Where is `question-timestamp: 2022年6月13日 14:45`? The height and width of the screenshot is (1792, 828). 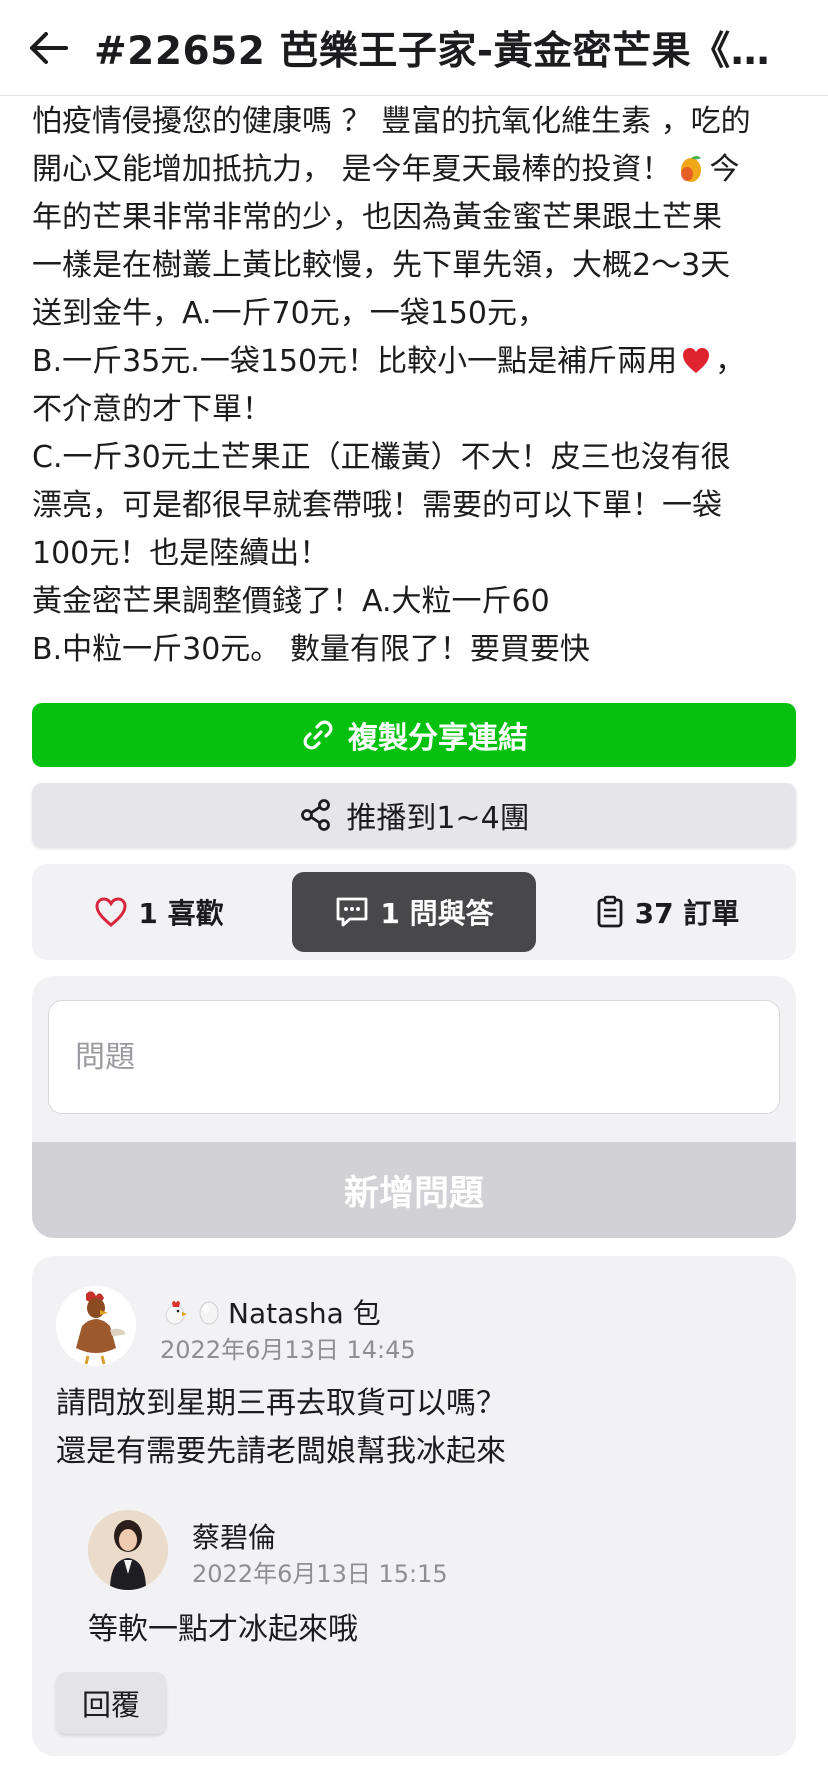
question-timestamp: 2022年6月13日 14:45 is located at coordinates (288, 1350).